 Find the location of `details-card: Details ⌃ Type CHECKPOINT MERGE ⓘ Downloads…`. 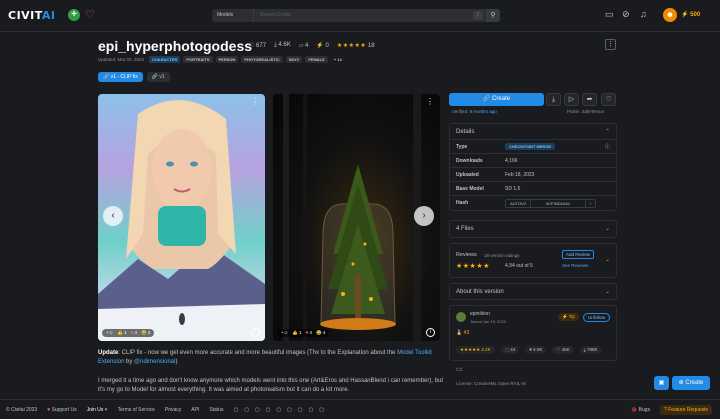

details-card: Details ⌃ Type CHECKPOINT MERGE ⓘ Downloads… is located at coordinates (533, 167).